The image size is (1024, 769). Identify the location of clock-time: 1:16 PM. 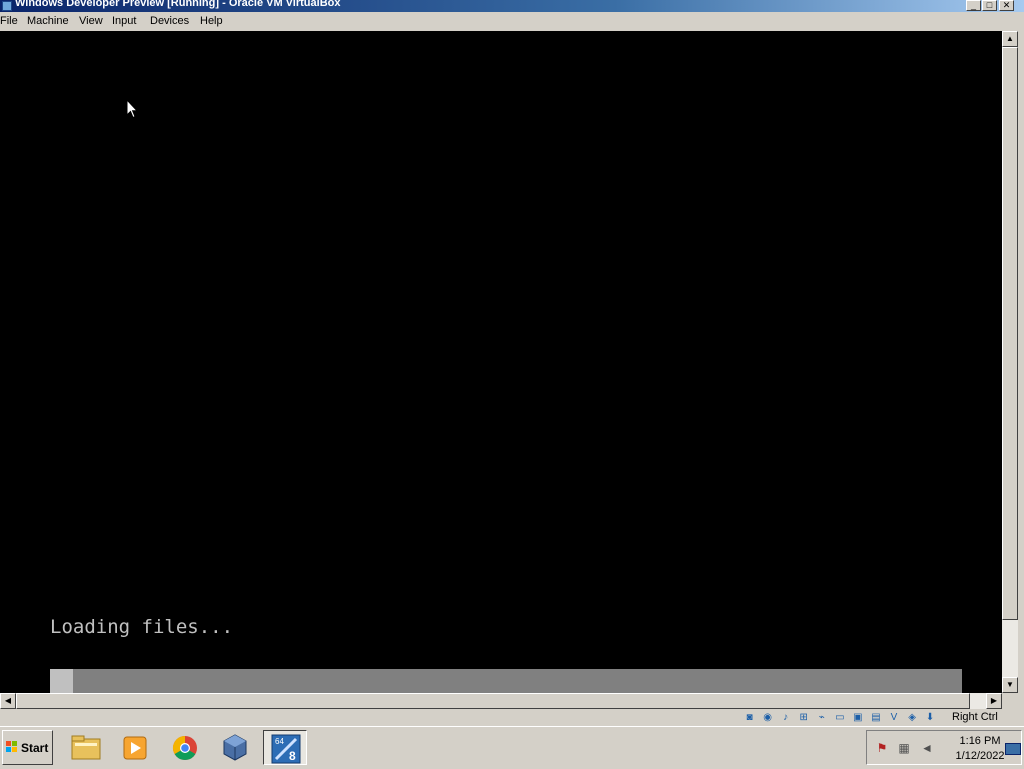
(980, 741).